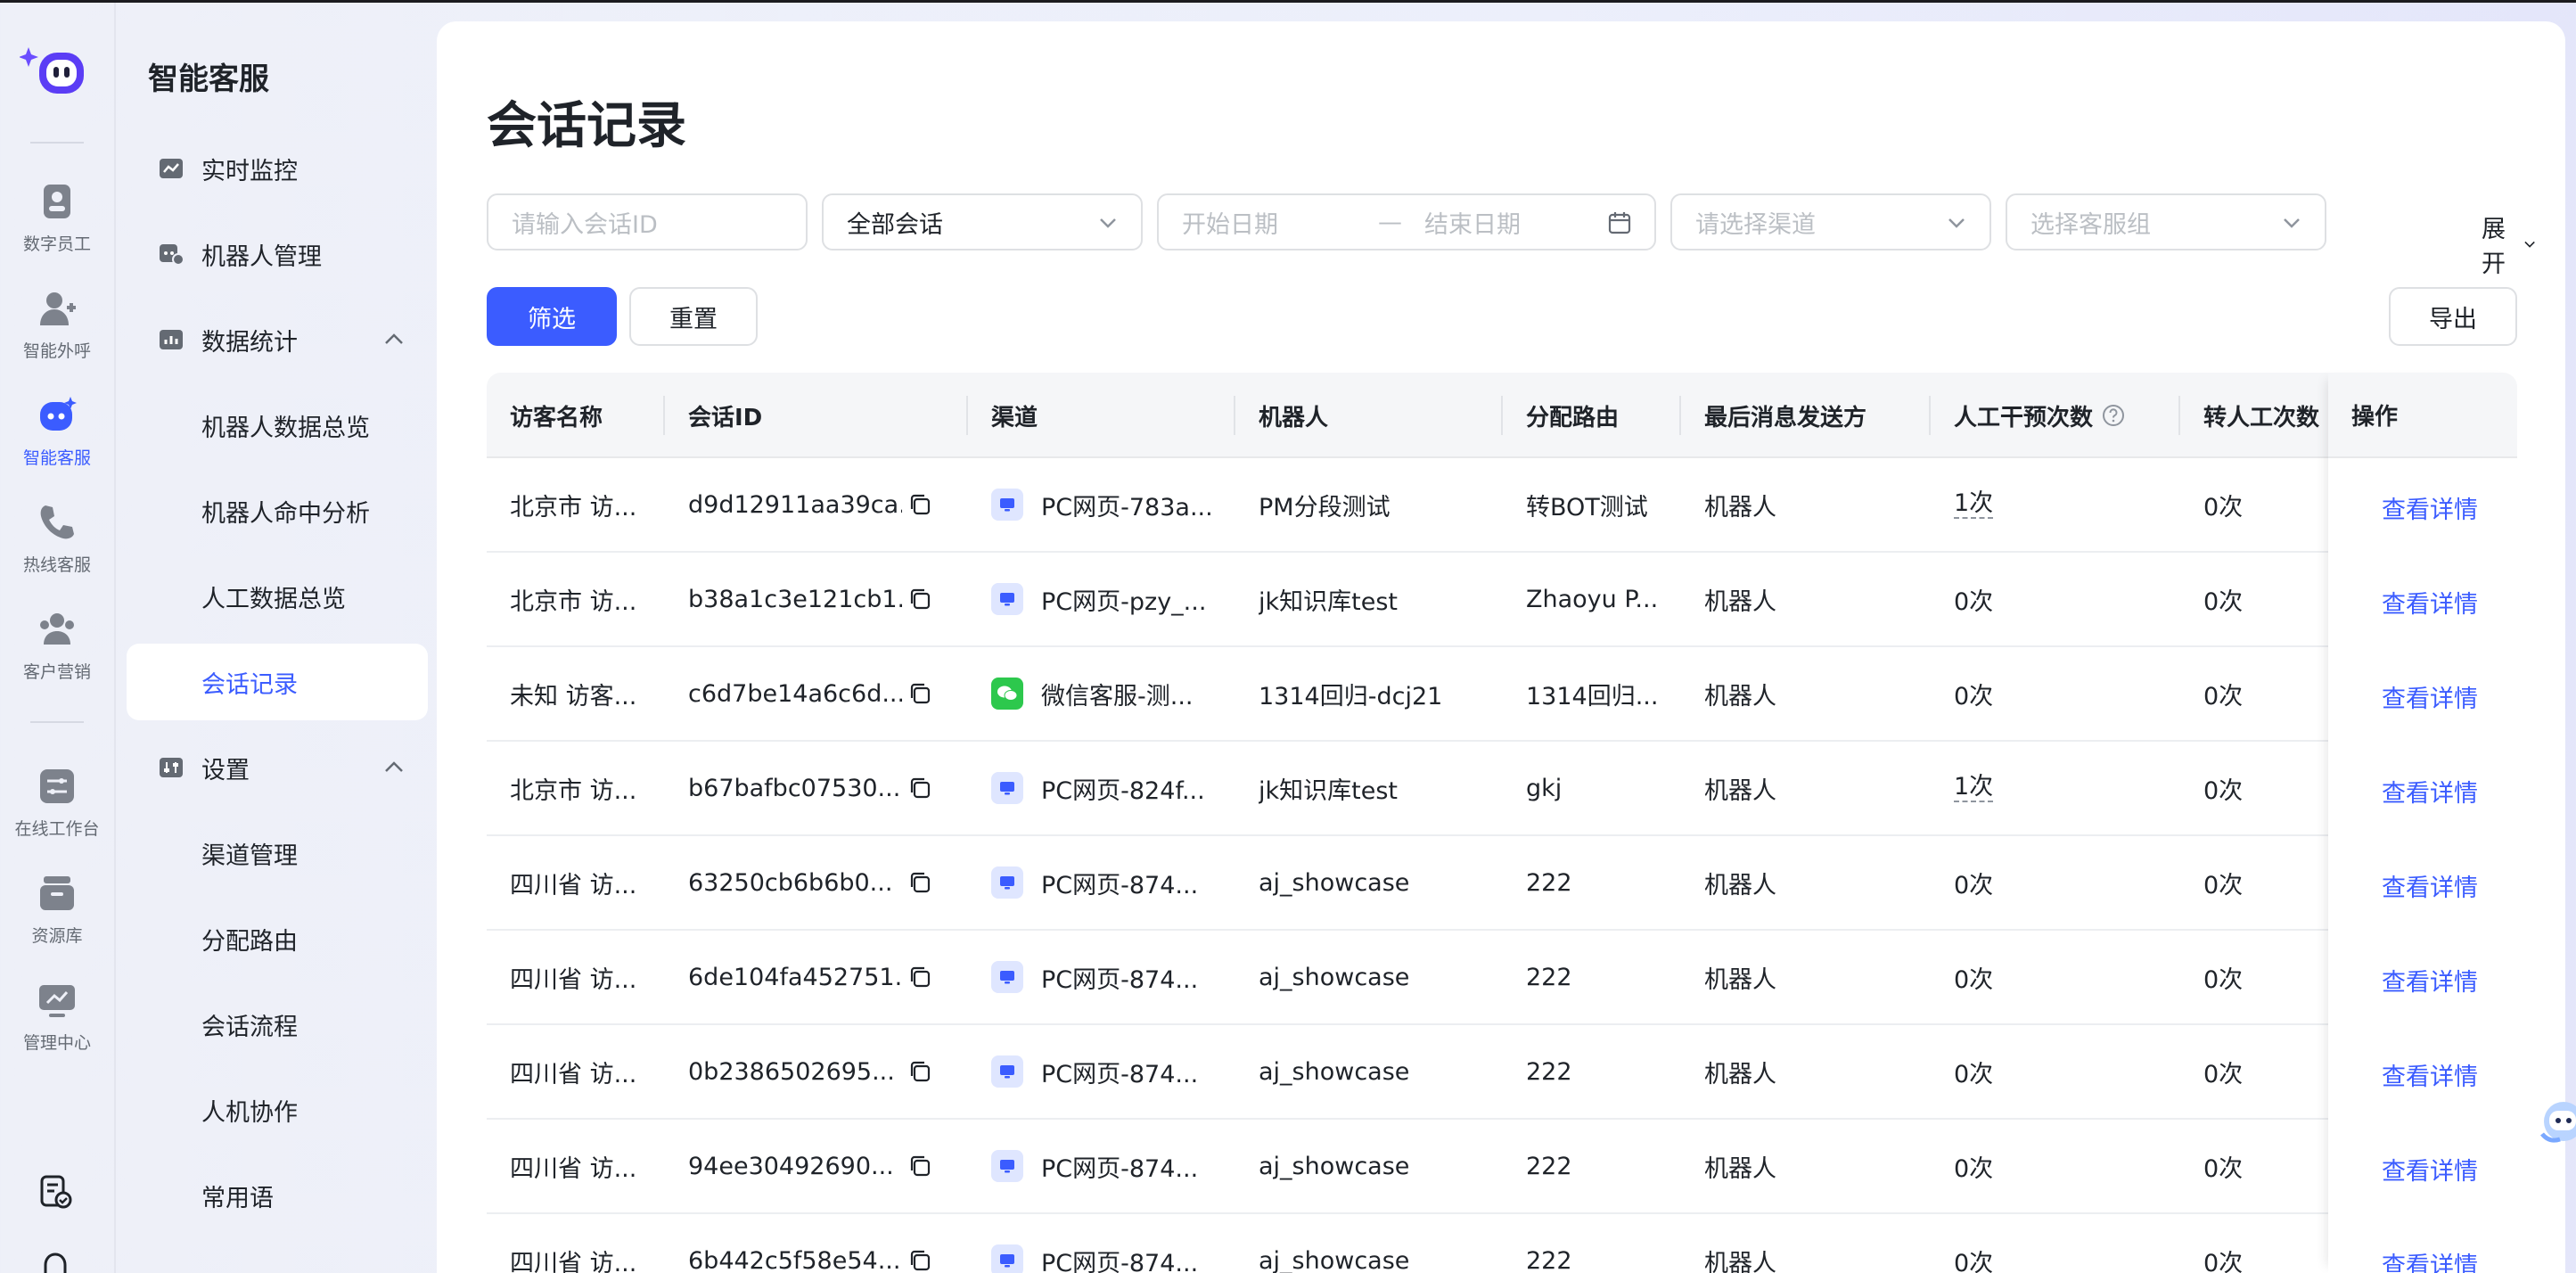  What do you see at coordinates (2509, 244) in the screenshot?
I see `expand-filters-toggle: 展开` at bounding box center [2509, 244].